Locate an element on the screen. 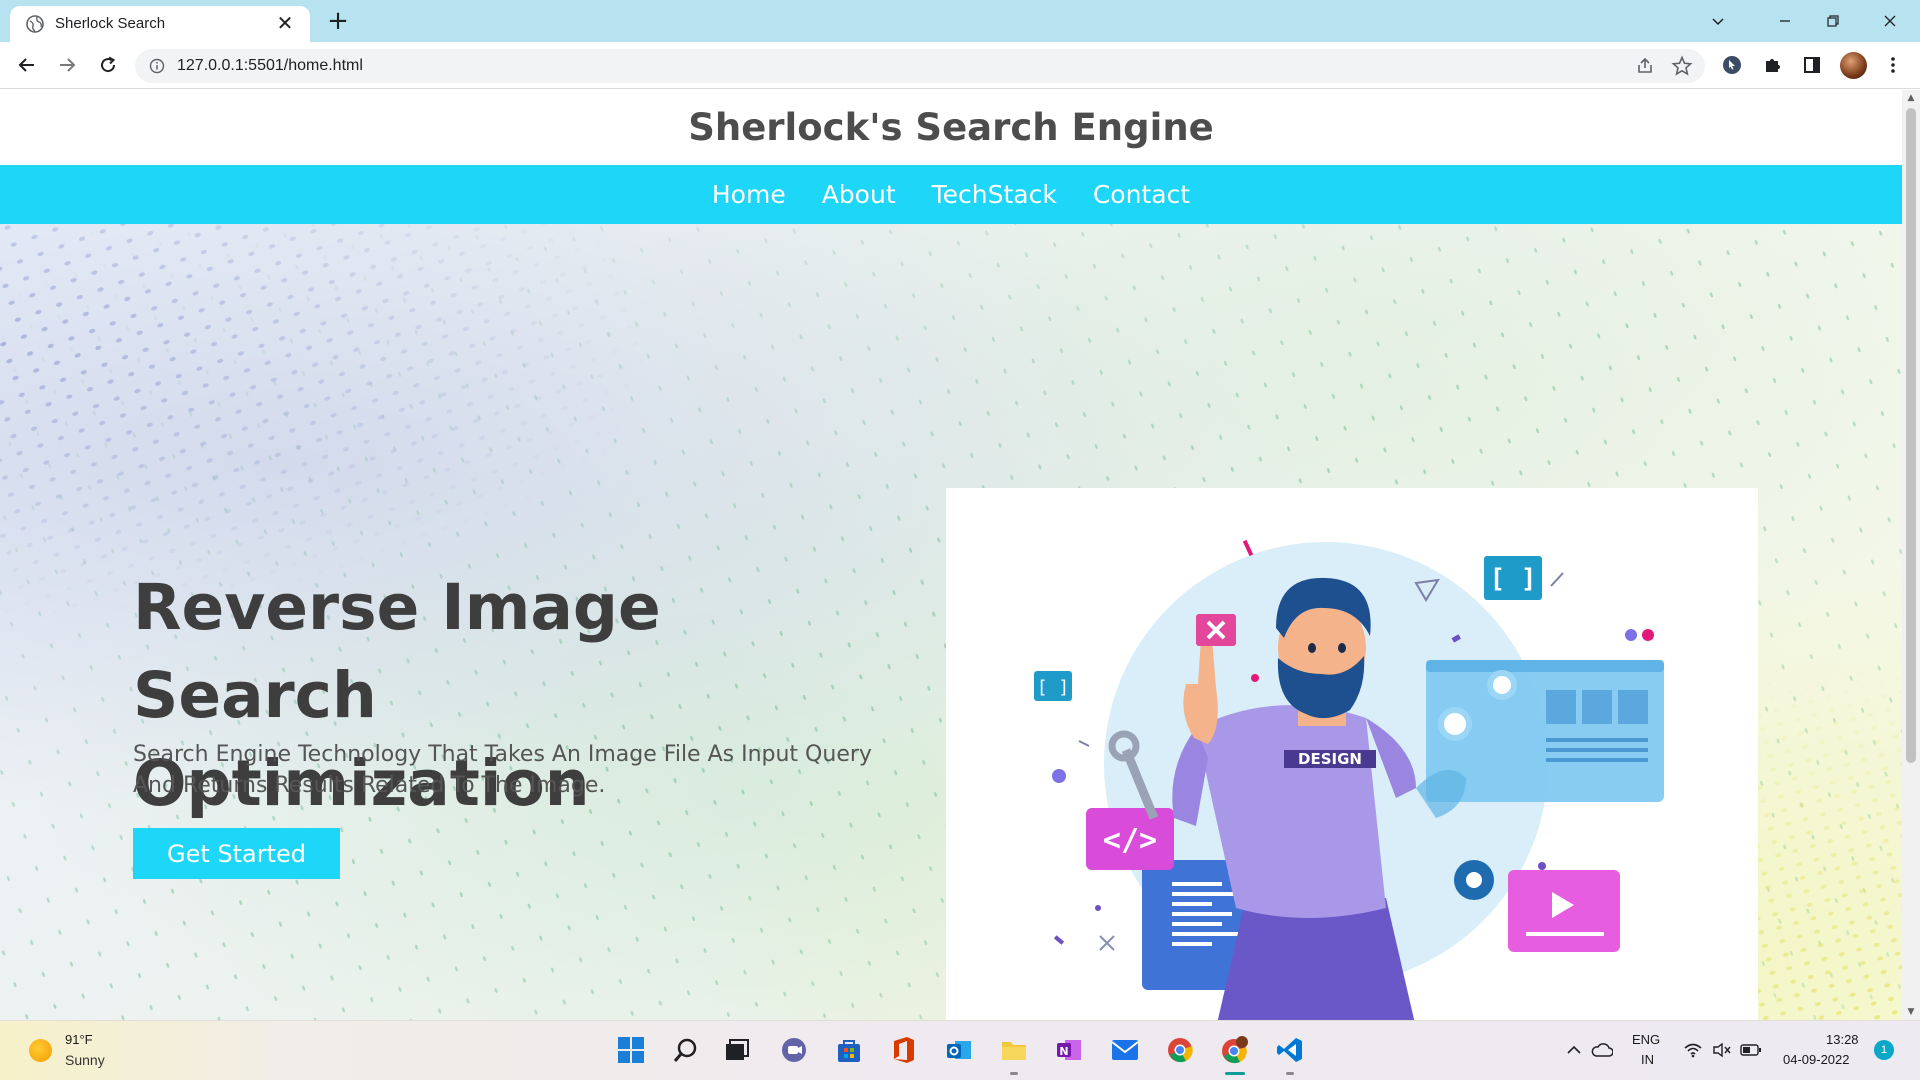 The image size is (1920, 1080). arrow-left-icon is located at coordinates (26, 65).